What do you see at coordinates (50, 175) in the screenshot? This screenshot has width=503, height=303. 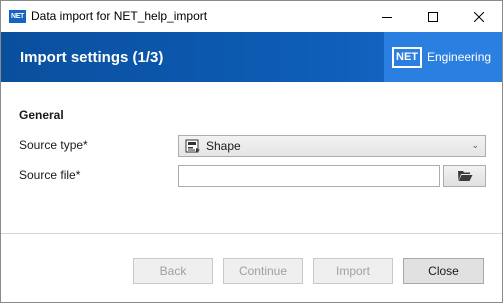 I see `source-file-label: Source file*` at bounding box center [50, 175].